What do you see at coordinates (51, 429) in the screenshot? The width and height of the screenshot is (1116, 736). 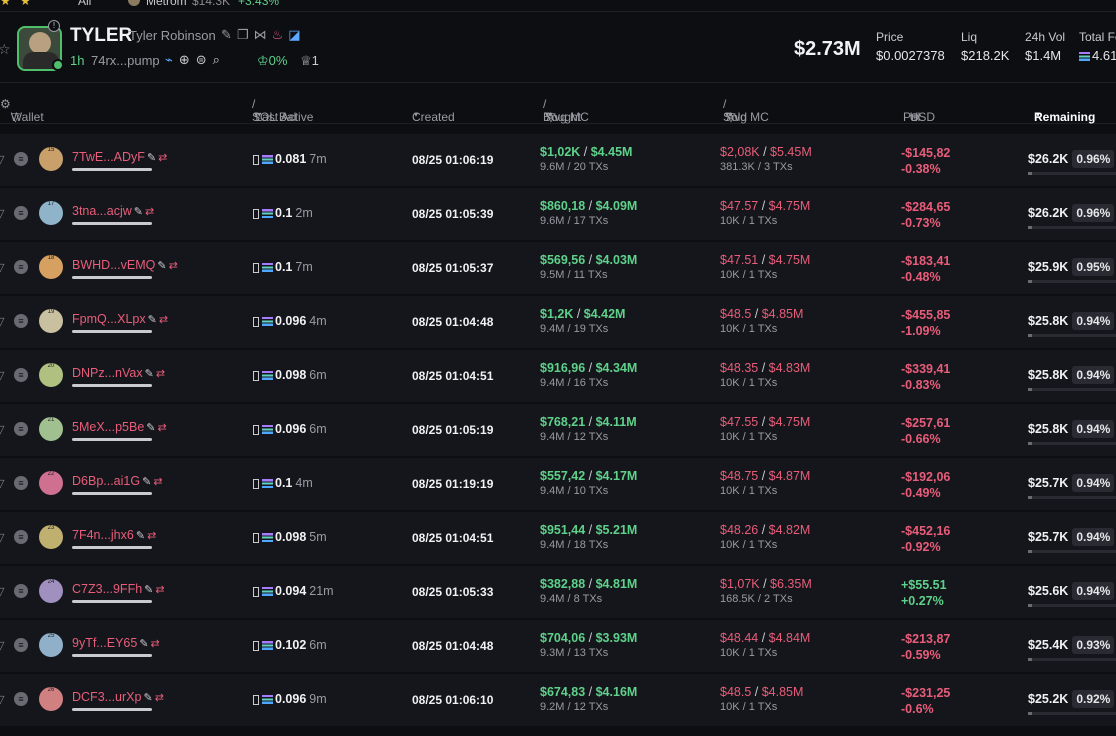 I see `wallet-avatar: 21` at bounding box center [51, 429].